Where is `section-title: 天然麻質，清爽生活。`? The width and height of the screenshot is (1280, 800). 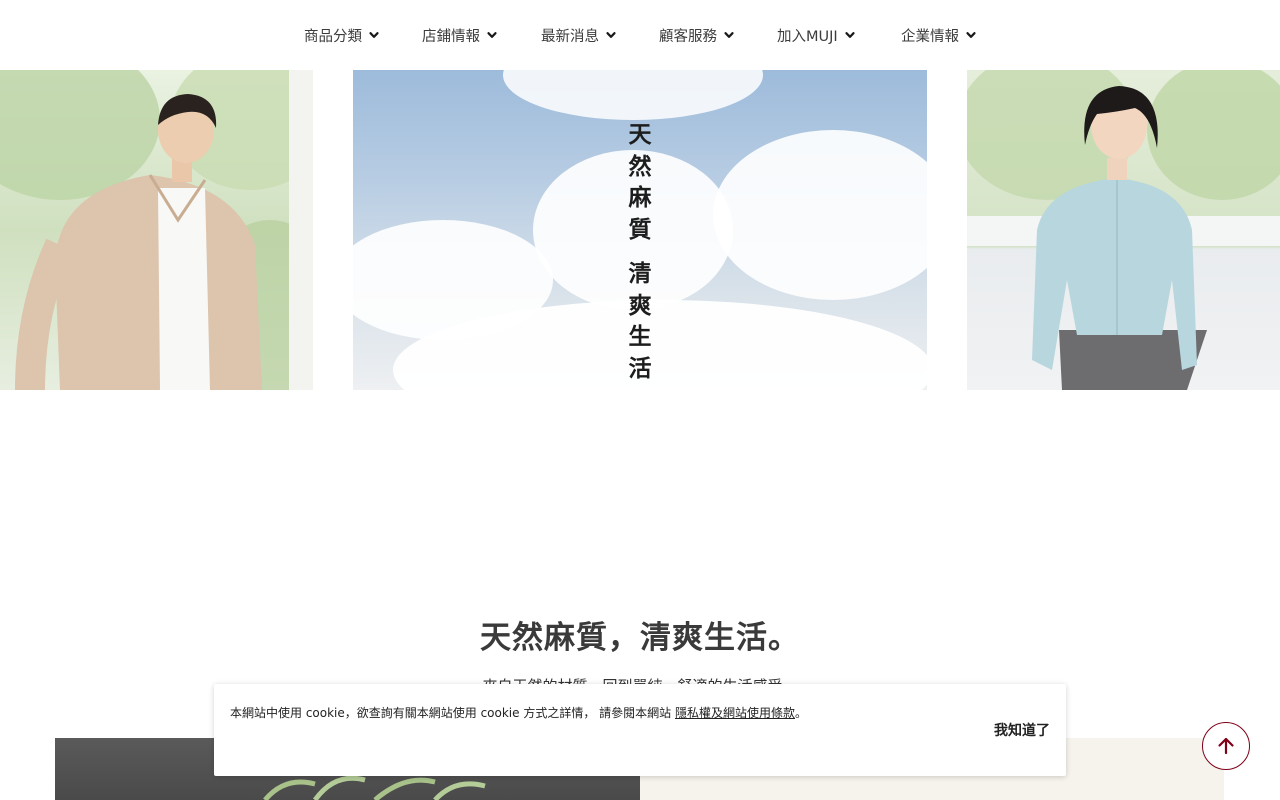 section-title: 天然麻質，清爽生活。 is located at coordinates (640, 638).